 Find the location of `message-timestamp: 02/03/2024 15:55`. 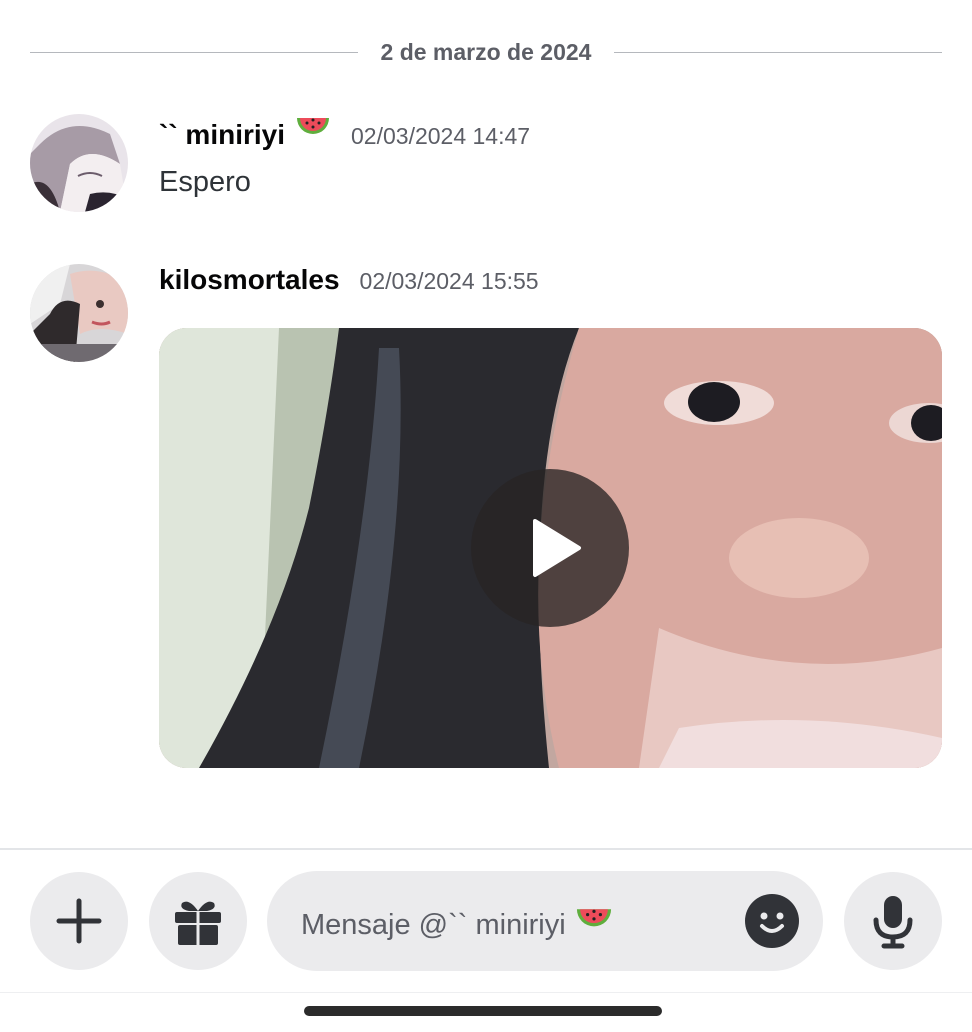

message-timestamp: 02/03/2024 15:55 is located at coordinates (449, 281).